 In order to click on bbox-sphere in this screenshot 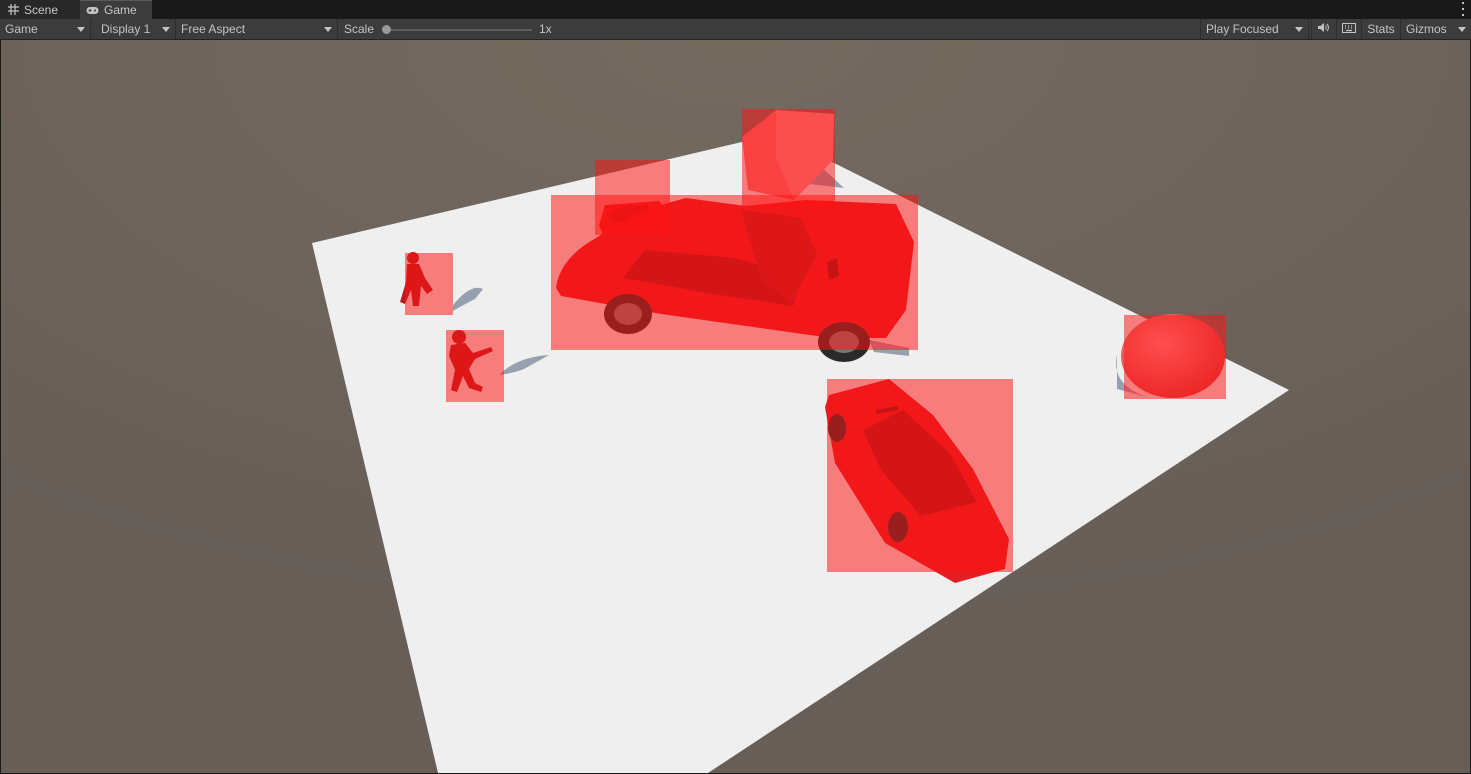, I will do `click(1175, 357)`.